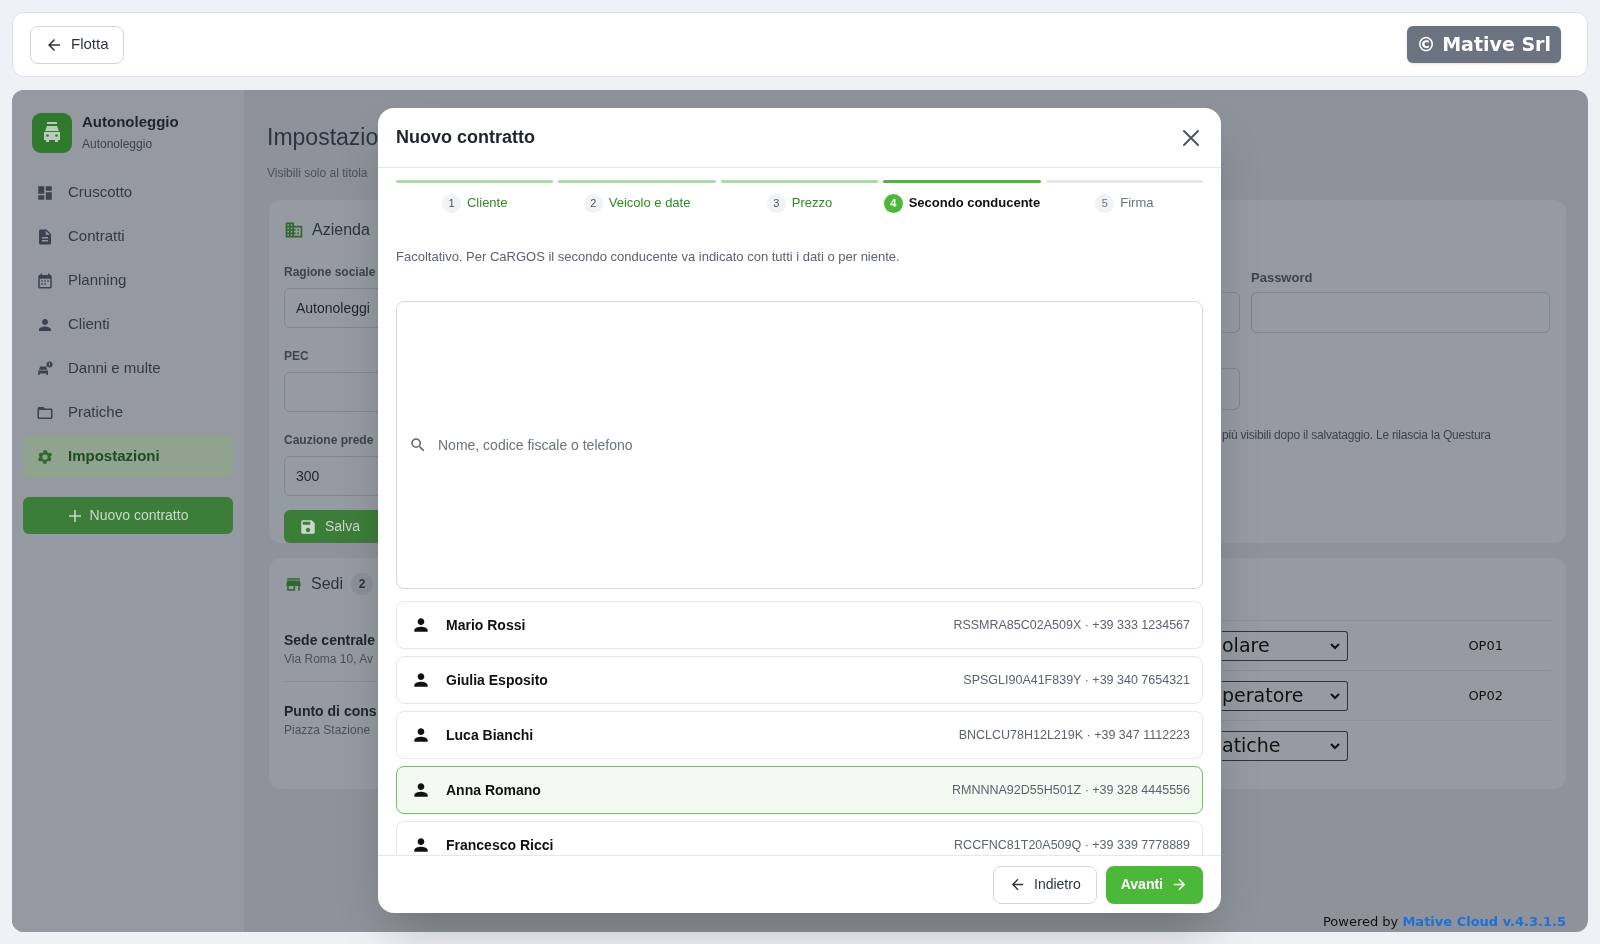  What do you see at coordinates (329, 440) in the screenshot?
I see `field-label: Cauzione prede` at bounding box center [329, 440].